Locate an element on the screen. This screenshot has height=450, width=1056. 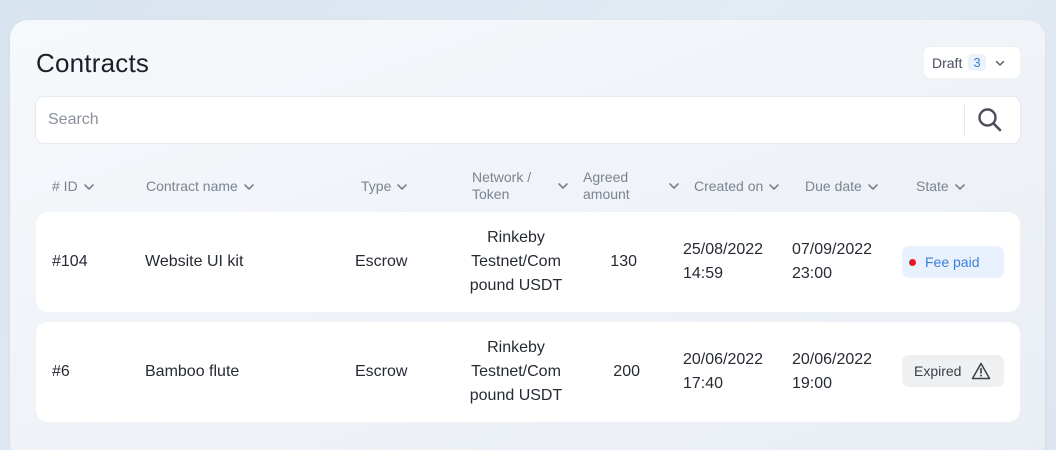
column-header-network-token: Network / Token is located at coordinates (520, 186).